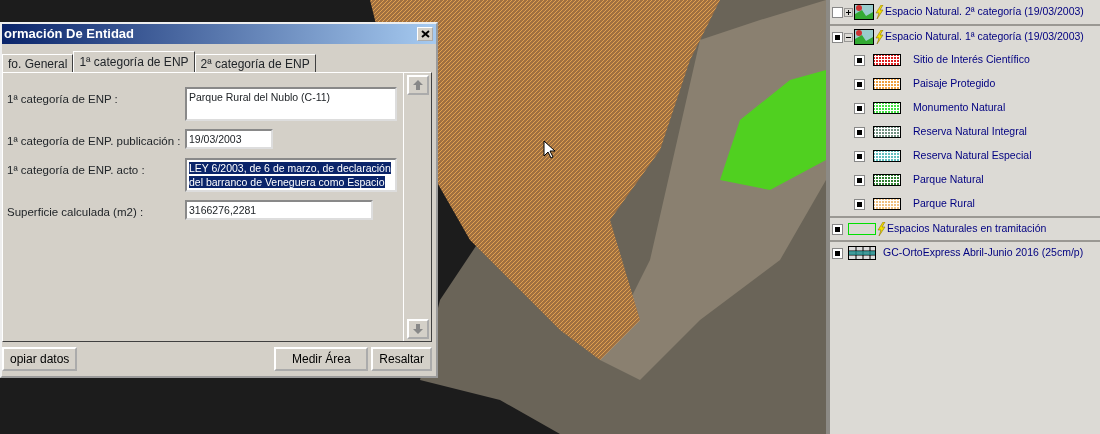  I want to click on tab: fo. General, so click(38, 63).